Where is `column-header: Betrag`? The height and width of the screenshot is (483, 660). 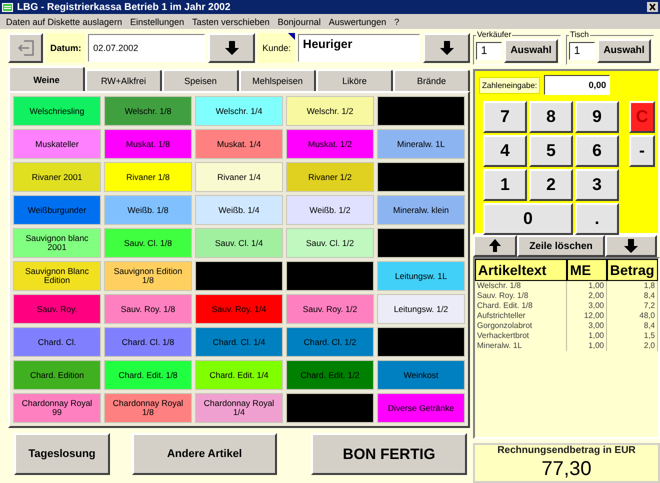 column-header: Betrag is located at coordinates (632, 270).